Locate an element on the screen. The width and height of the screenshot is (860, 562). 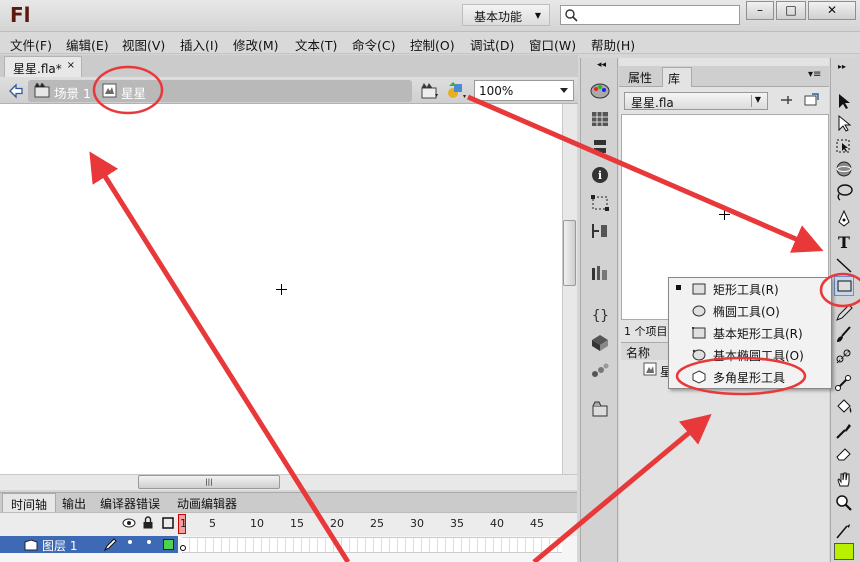
close-icon: × is located at coordinates (71, 65).